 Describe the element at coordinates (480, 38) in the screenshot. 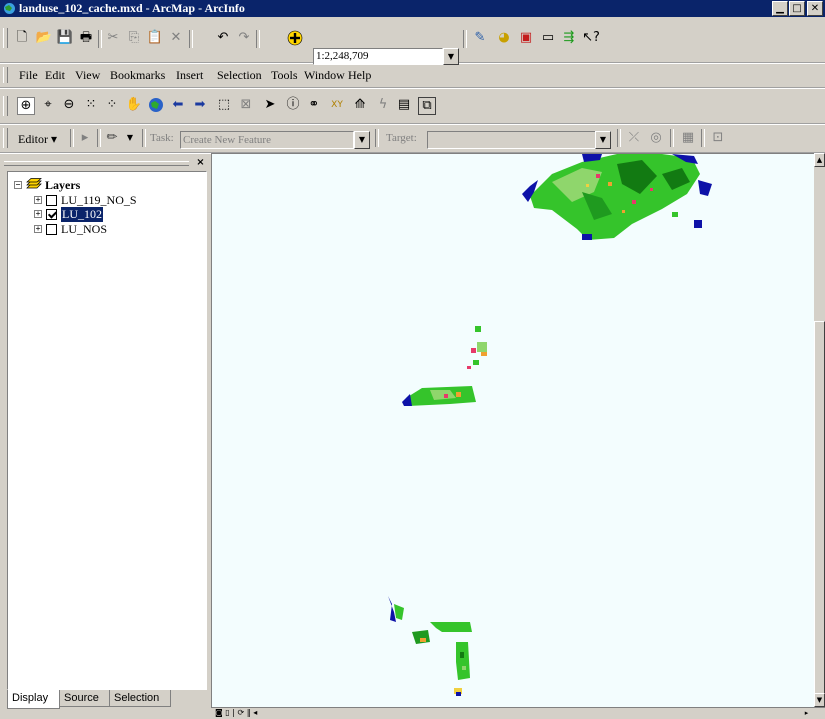

I see `editor-toolbar-icon: ✎` at that location.